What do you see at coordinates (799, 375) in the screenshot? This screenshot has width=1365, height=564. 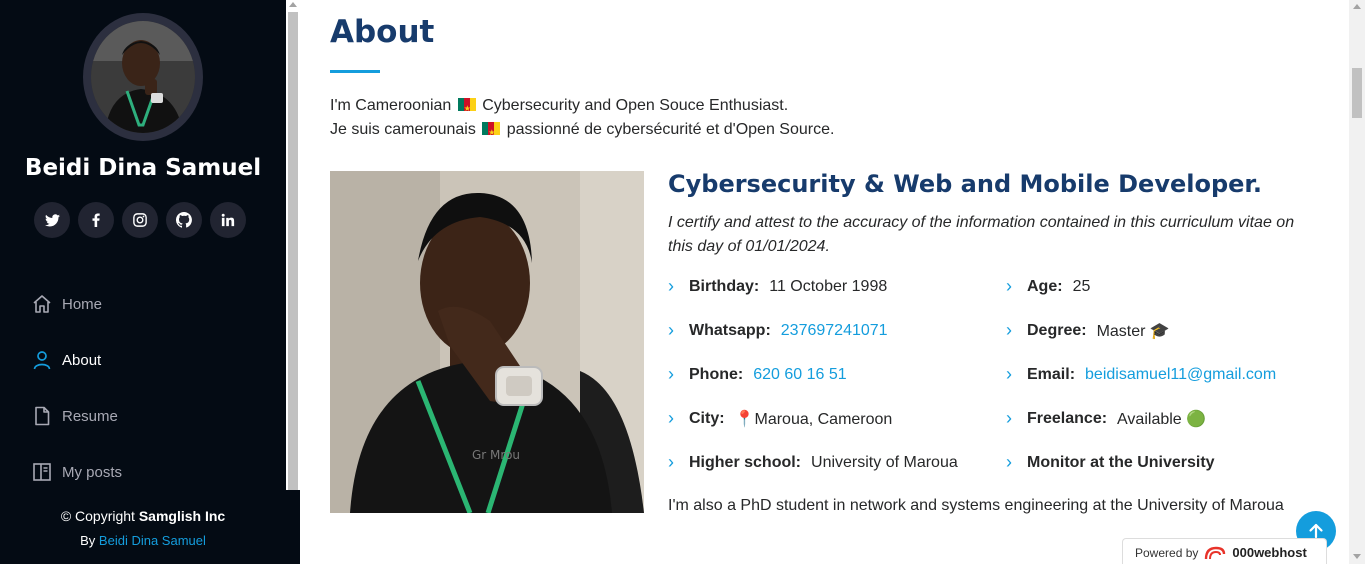 I see `phone-link: 620 60 16 51` at bounding box center [799, 375].